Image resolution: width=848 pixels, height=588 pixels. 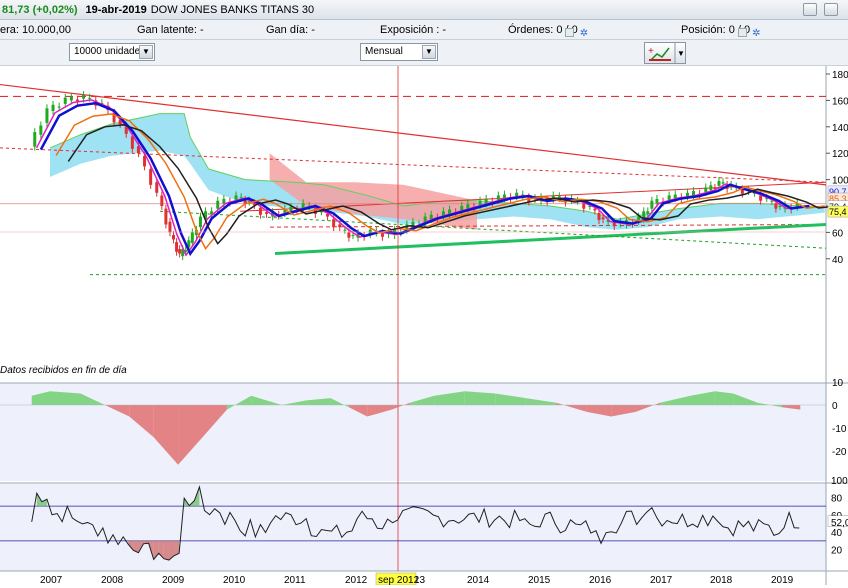 What do you see at coordinates (835, 406) in the screenshot?
I see `macd-axis-label: 0` at bounding box center [835, 406].